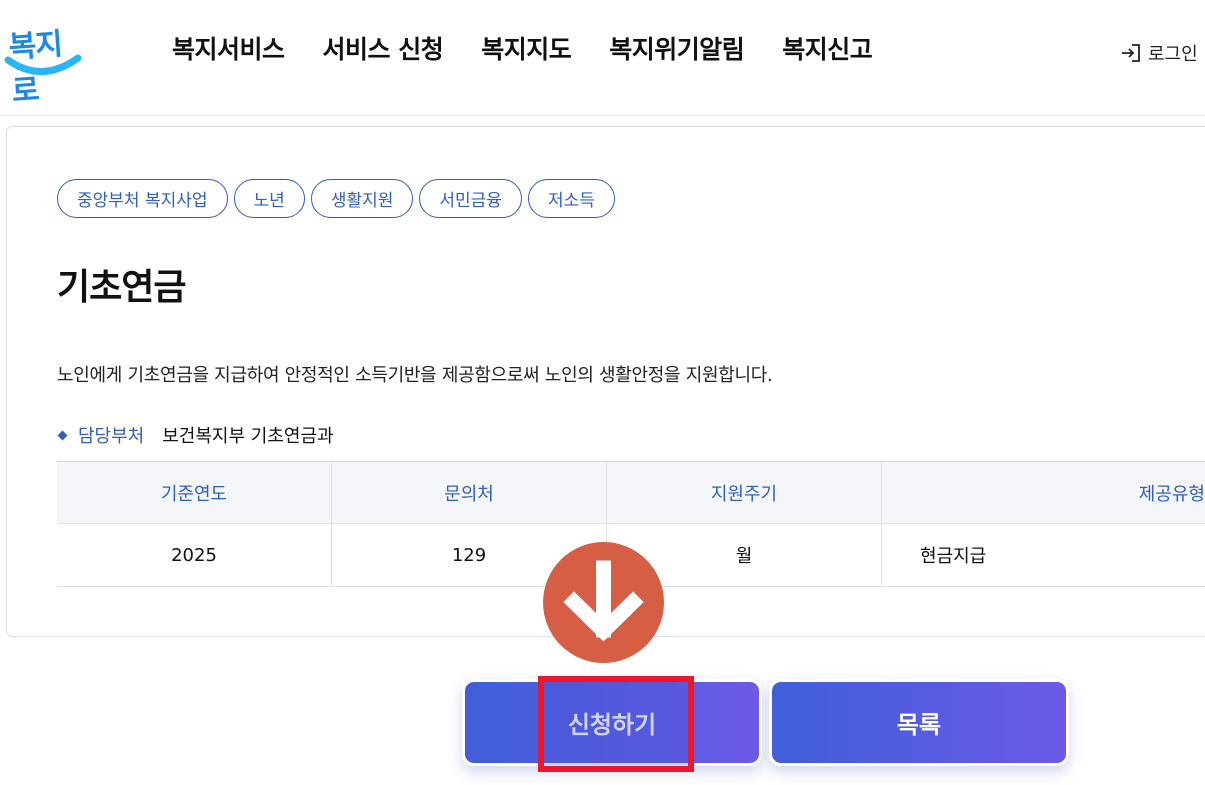  I want to click on tag-old-age: 노년, so click(269, 198).